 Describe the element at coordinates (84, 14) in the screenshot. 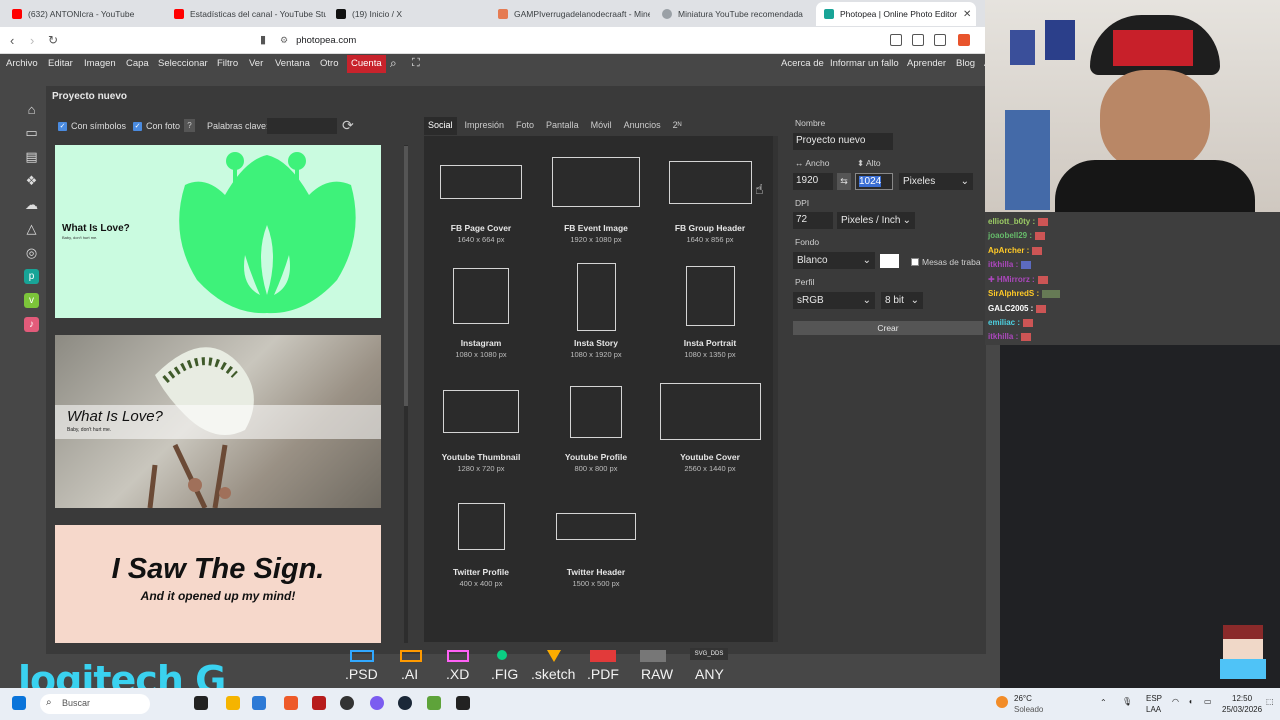

I see `browser-tab-youtube: (632) ANTONIcra - YouTube` at that location.